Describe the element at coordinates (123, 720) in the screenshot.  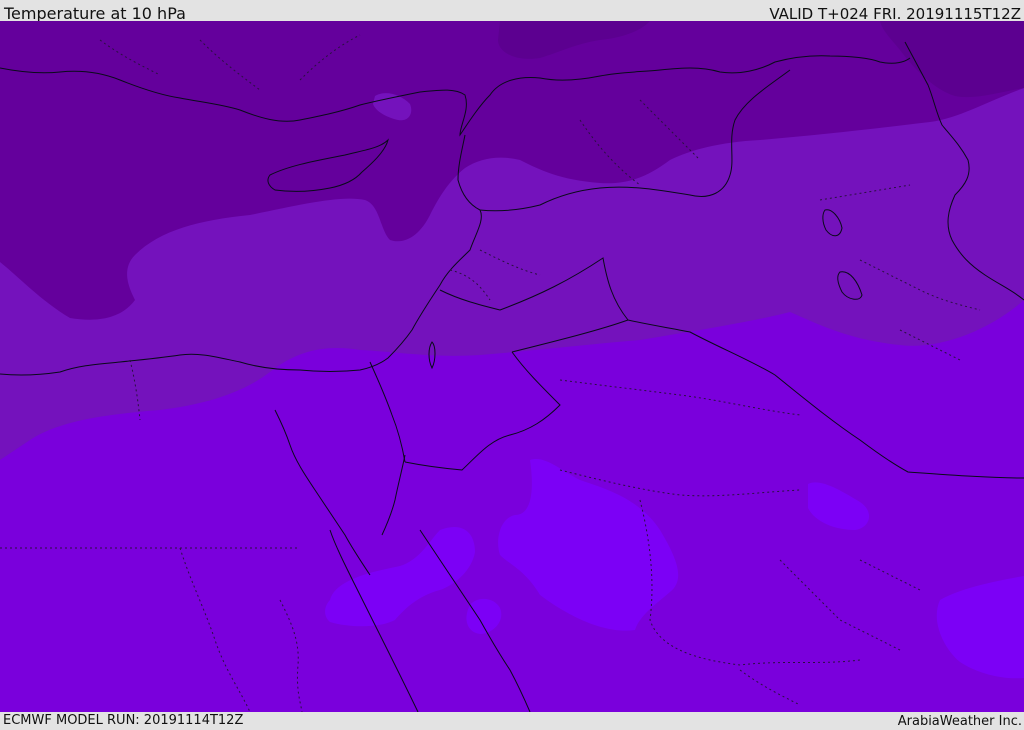
I see `model-run: ECMWF MODEL RUN: 20191114T12Z` at that location.